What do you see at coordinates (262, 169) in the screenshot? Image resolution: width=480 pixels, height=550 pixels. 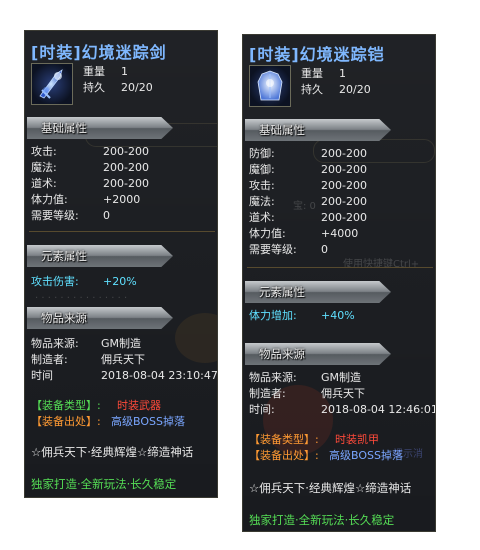 I see `stat-label: 魔御:` at bounding box center [262, 169].